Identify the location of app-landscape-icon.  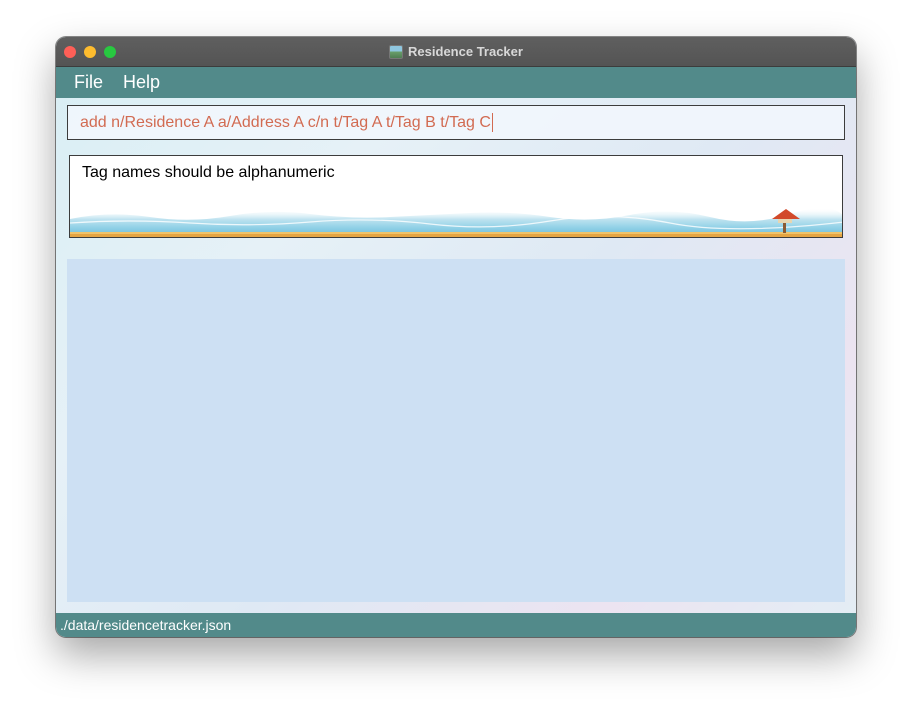
(396, 51).